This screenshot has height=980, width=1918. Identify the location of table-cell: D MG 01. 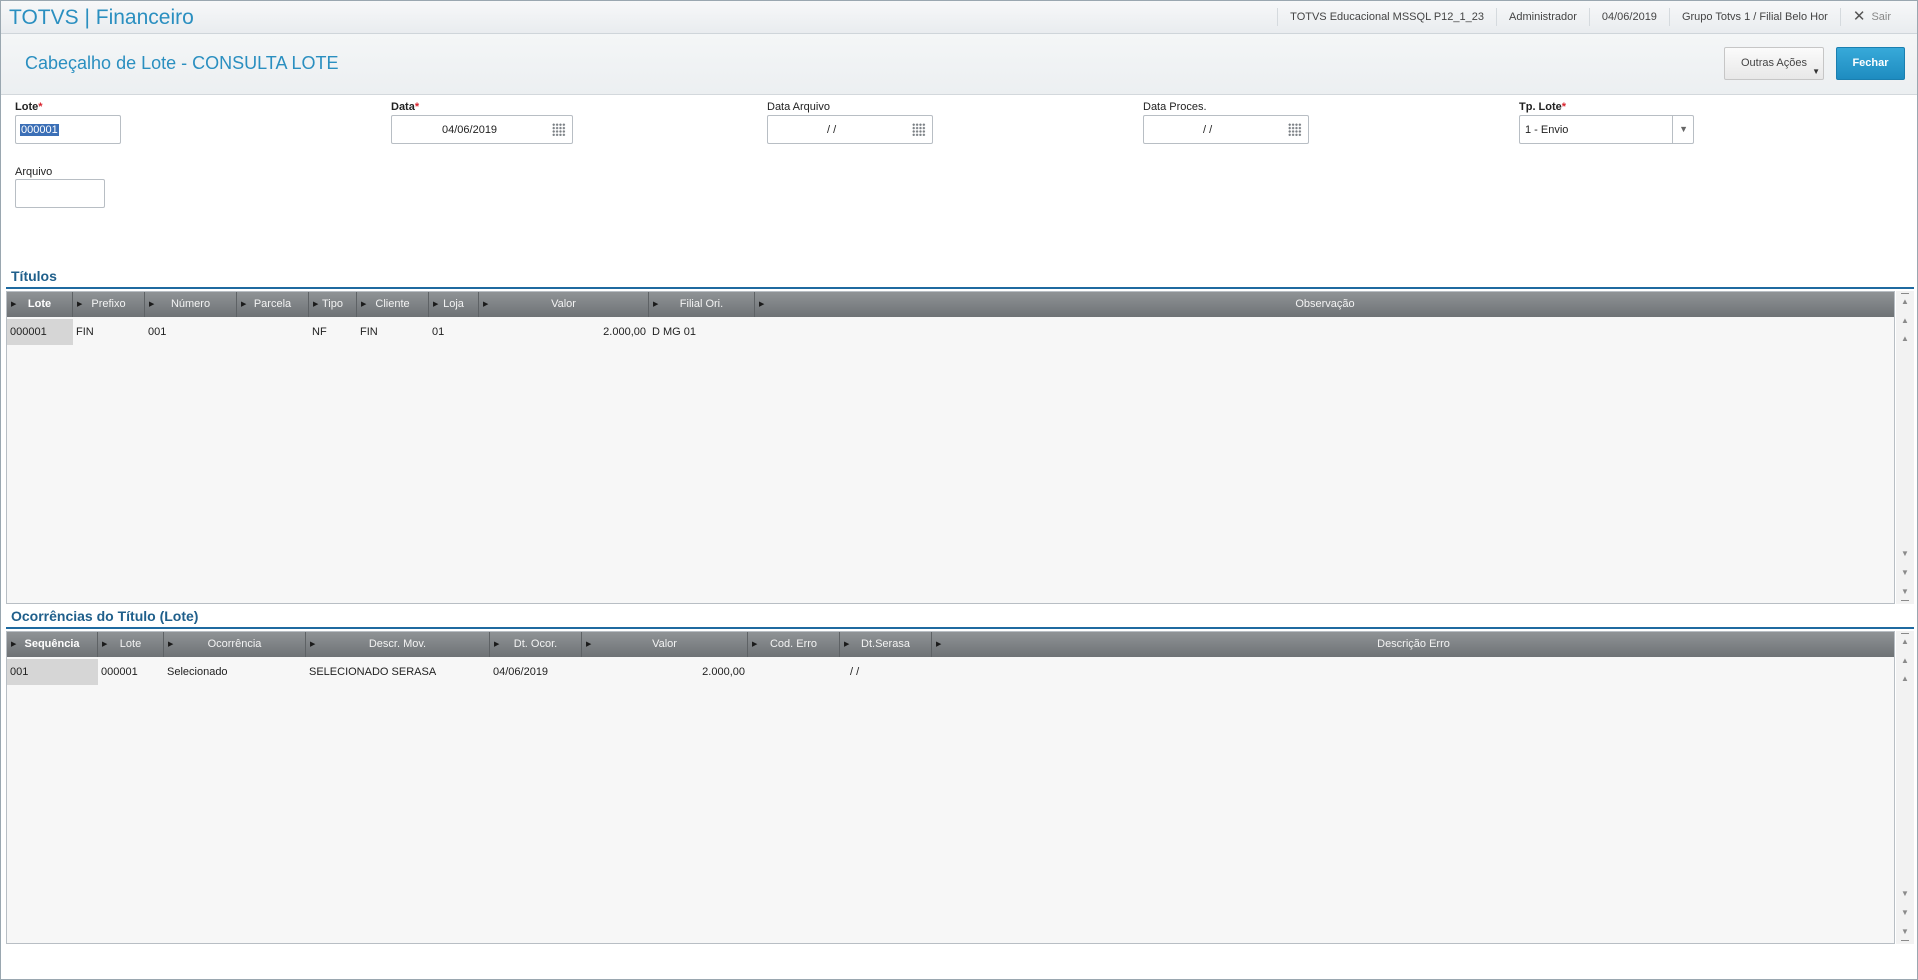
(674, 332).